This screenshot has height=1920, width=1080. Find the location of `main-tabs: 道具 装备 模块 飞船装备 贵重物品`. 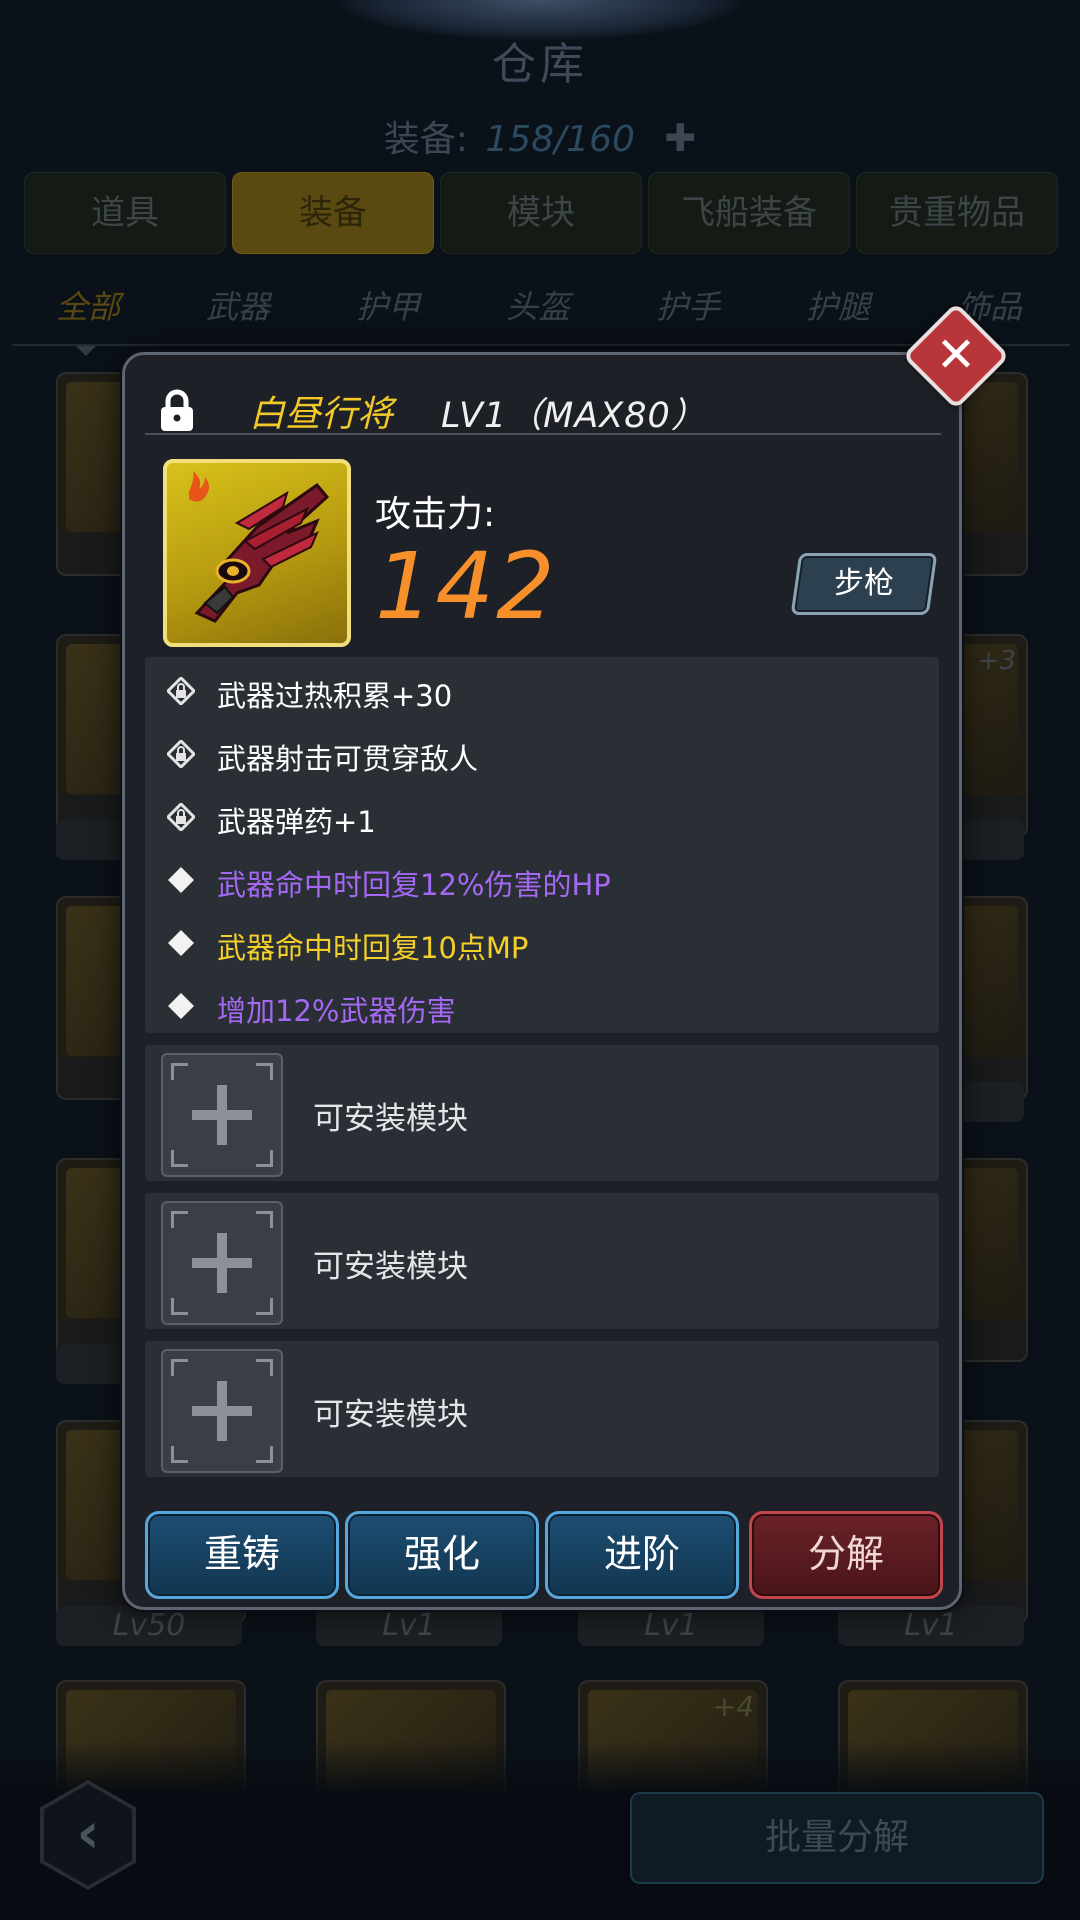

main-tabs: 道具 装备 模块 飞船装备 贵重物品 is located at coordinates (541, 213).